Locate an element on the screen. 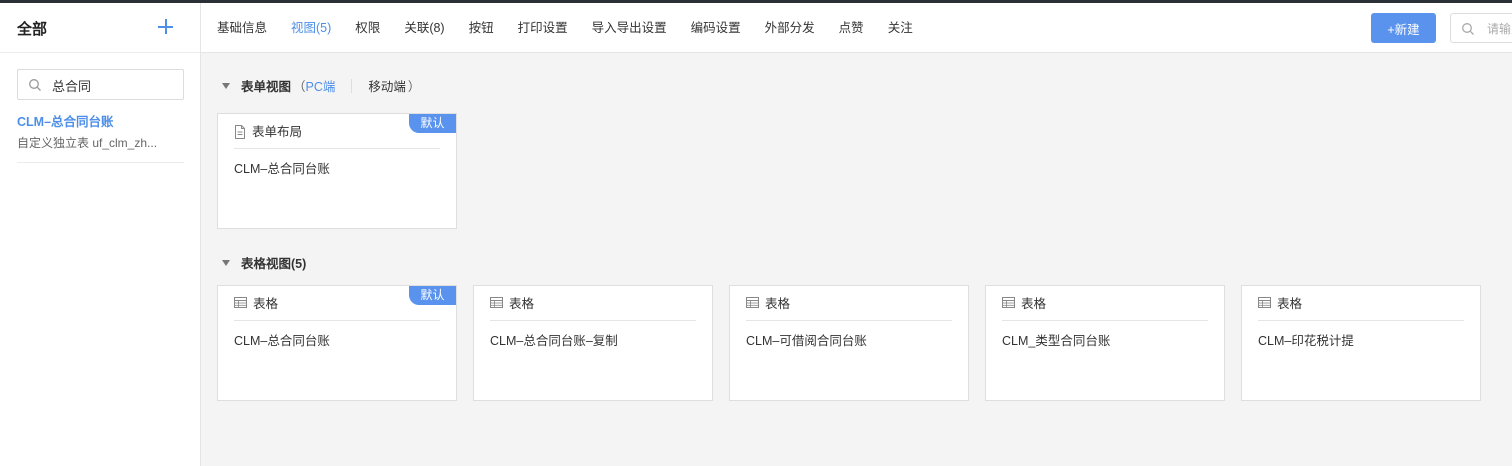 The image size is (1512, 466). add-icon is located at coordinates (166, 27).